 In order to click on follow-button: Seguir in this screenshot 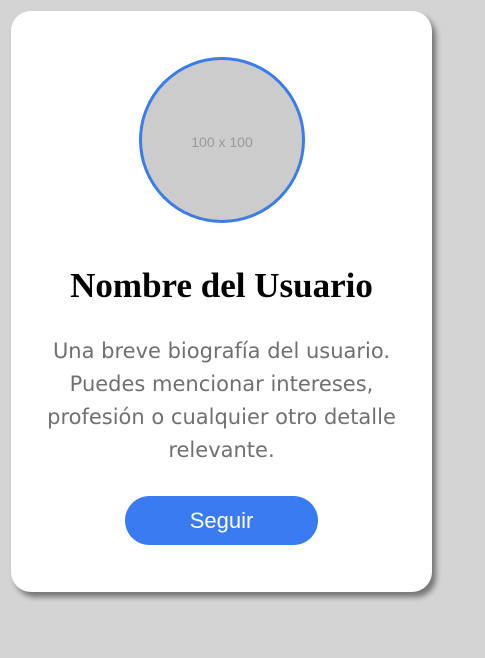, I will do `click(221, 520)`.